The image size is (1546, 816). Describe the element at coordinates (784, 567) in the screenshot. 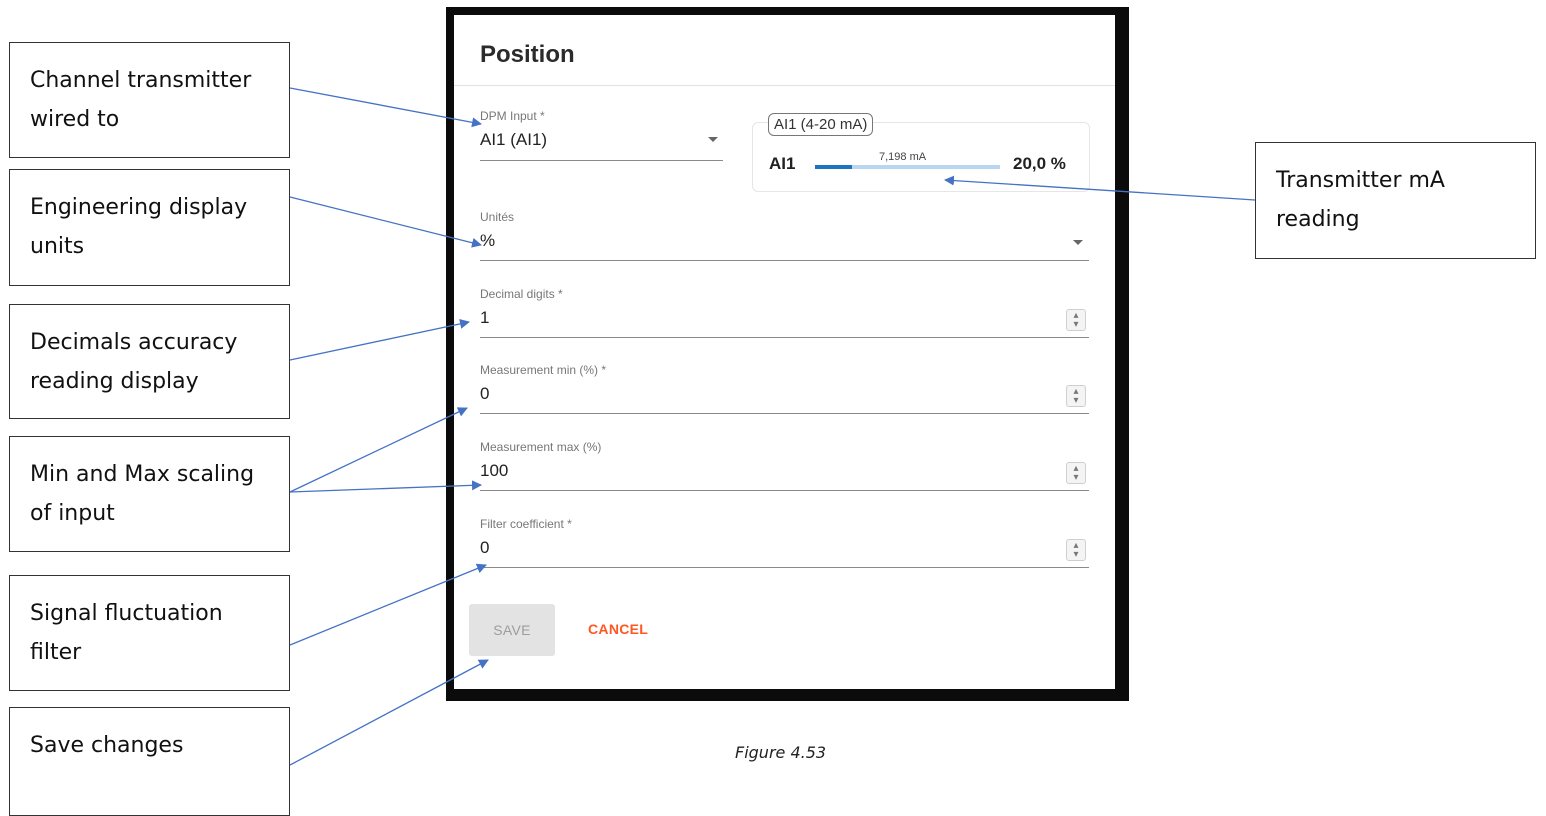

I see `filter-coefficient-underline` at that location.